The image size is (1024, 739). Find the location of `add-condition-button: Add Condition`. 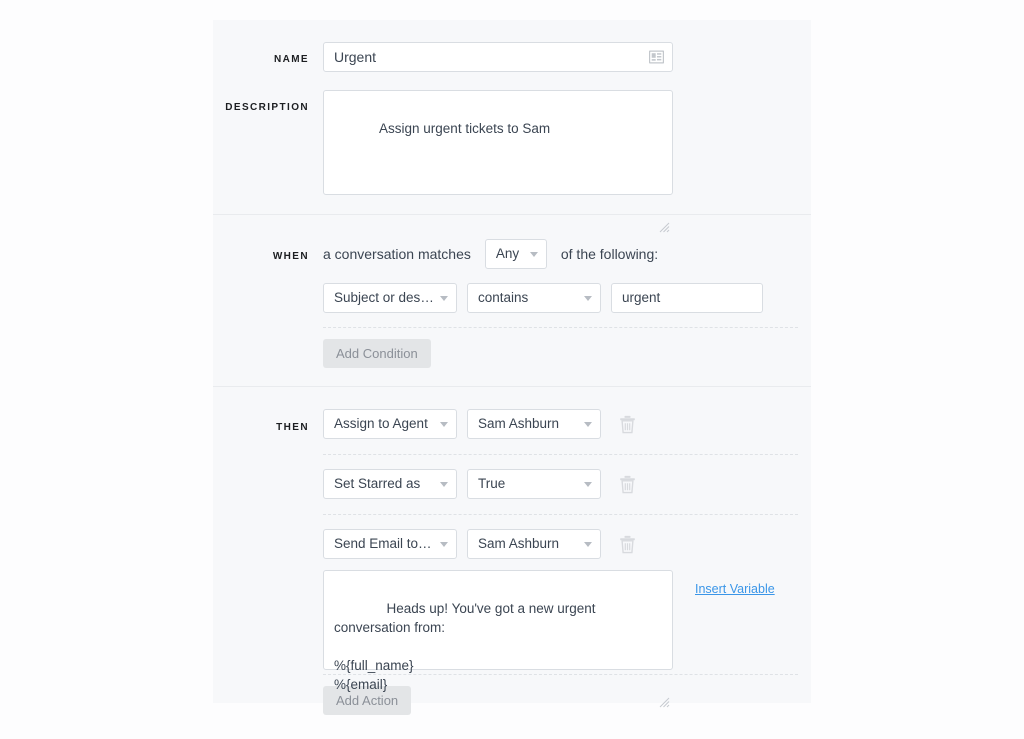

add-condition-button: Add Condition is located at coordinates (377, 353).